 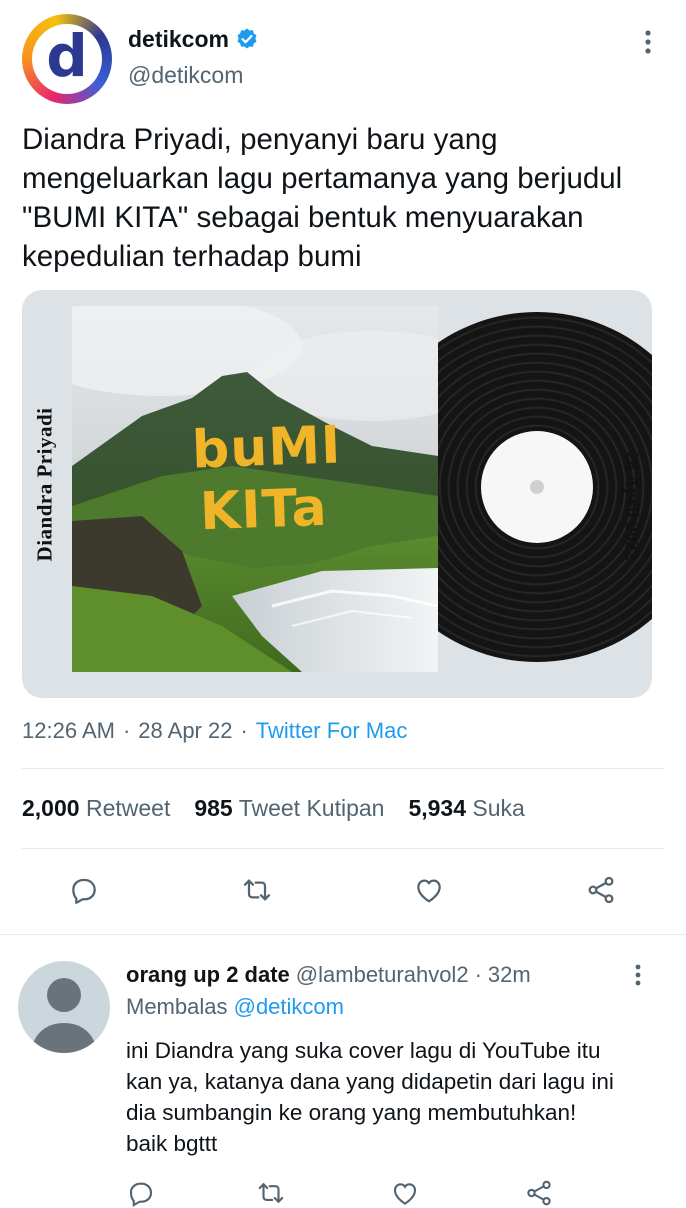 What do you see at coordinates (263, 510) in the screenshot?
I see `cover-title-line2: KITa` at bounding box center [263, 510].